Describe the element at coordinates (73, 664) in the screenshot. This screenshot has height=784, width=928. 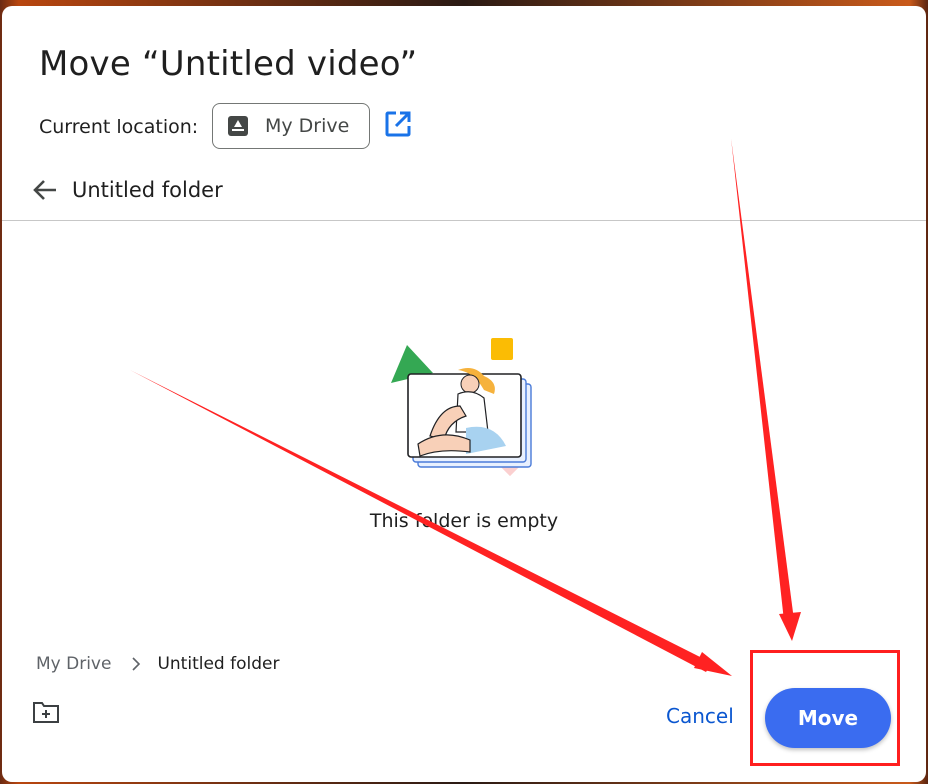
I see `breadcrumb-root: My Drive` at that location.